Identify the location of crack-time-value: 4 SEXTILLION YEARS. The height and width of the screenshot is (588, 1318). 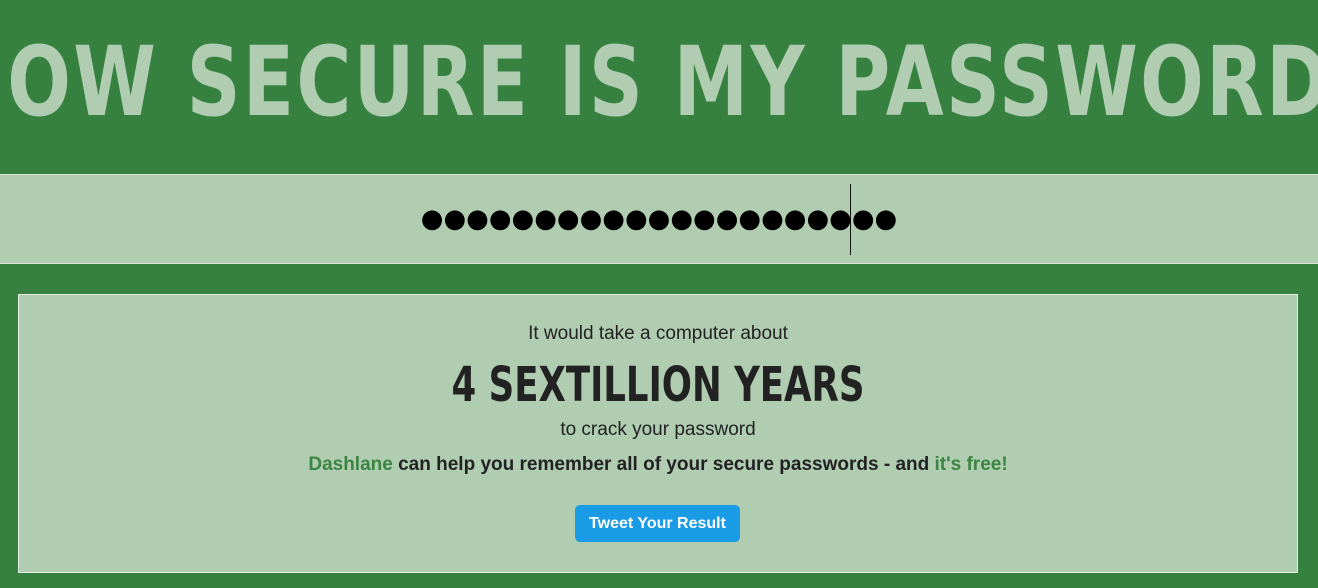
(658, 385).